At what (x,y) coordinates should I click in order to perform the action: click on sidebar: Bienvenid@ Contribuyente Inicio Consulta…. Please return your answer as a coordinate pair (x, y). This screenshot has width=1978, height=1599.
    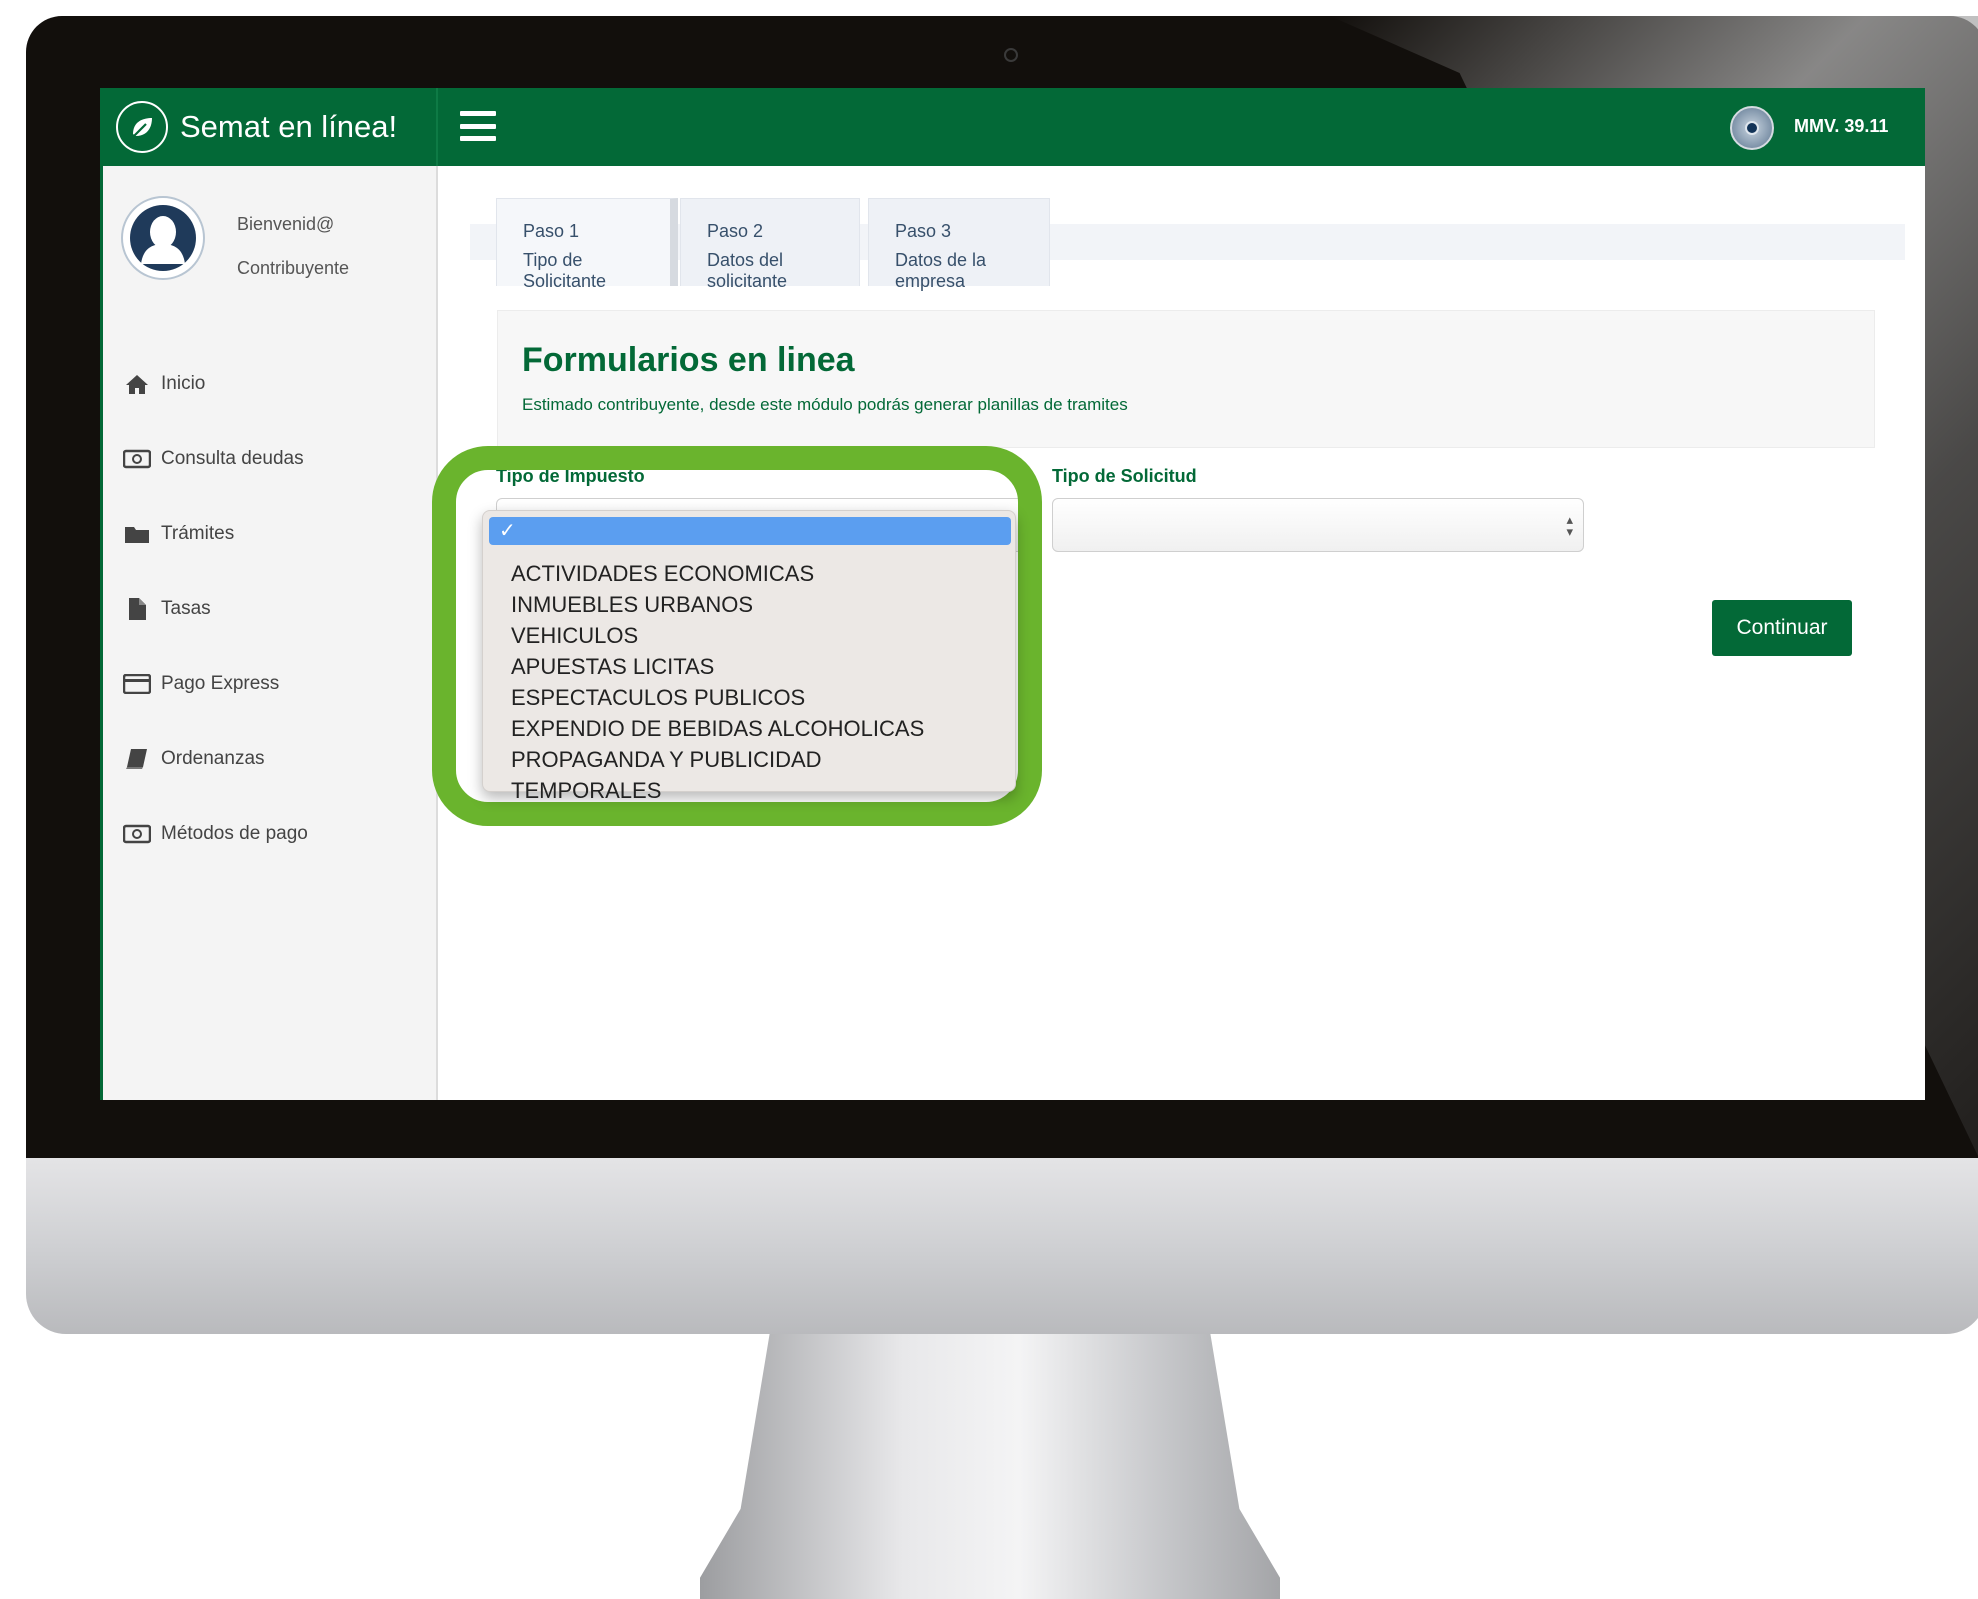
    Looking at the image, I should click on (269, 633).